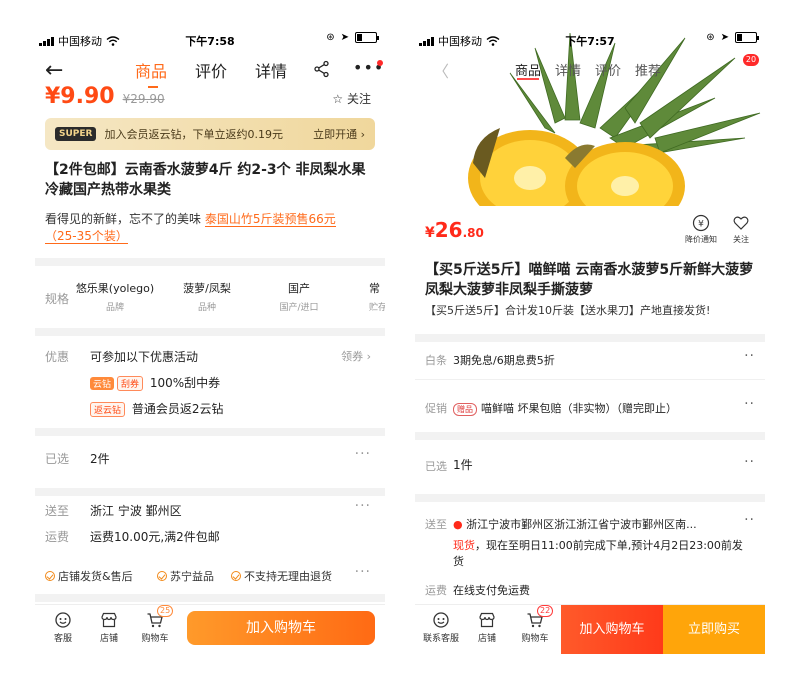  Describe the element at coordinates (54, 70) in the screenshot. I see `back-arrow-icon: ←` at that location.